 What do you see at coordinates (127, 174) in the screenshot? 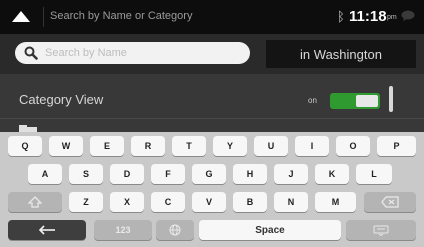
I see `key-d: D` at bounding box center [127, 174].